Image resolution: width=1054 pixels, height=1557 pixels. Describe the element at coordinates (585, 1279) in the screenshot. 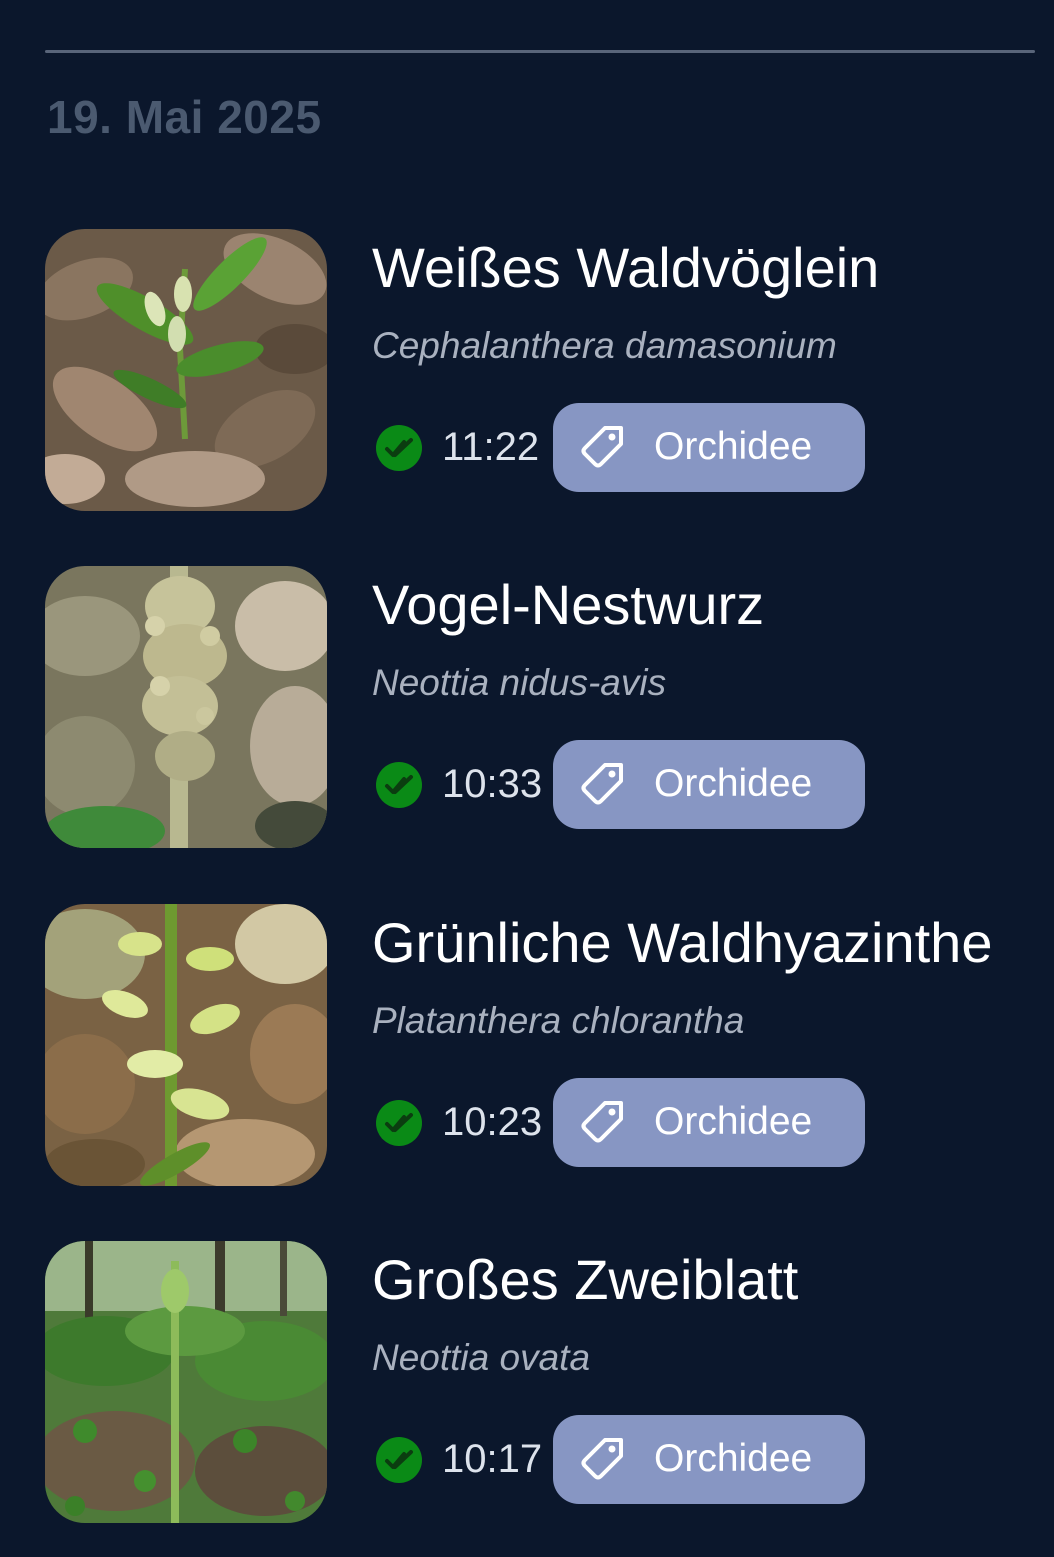

I see `common-name: Großes Zweiblatt` at that location.